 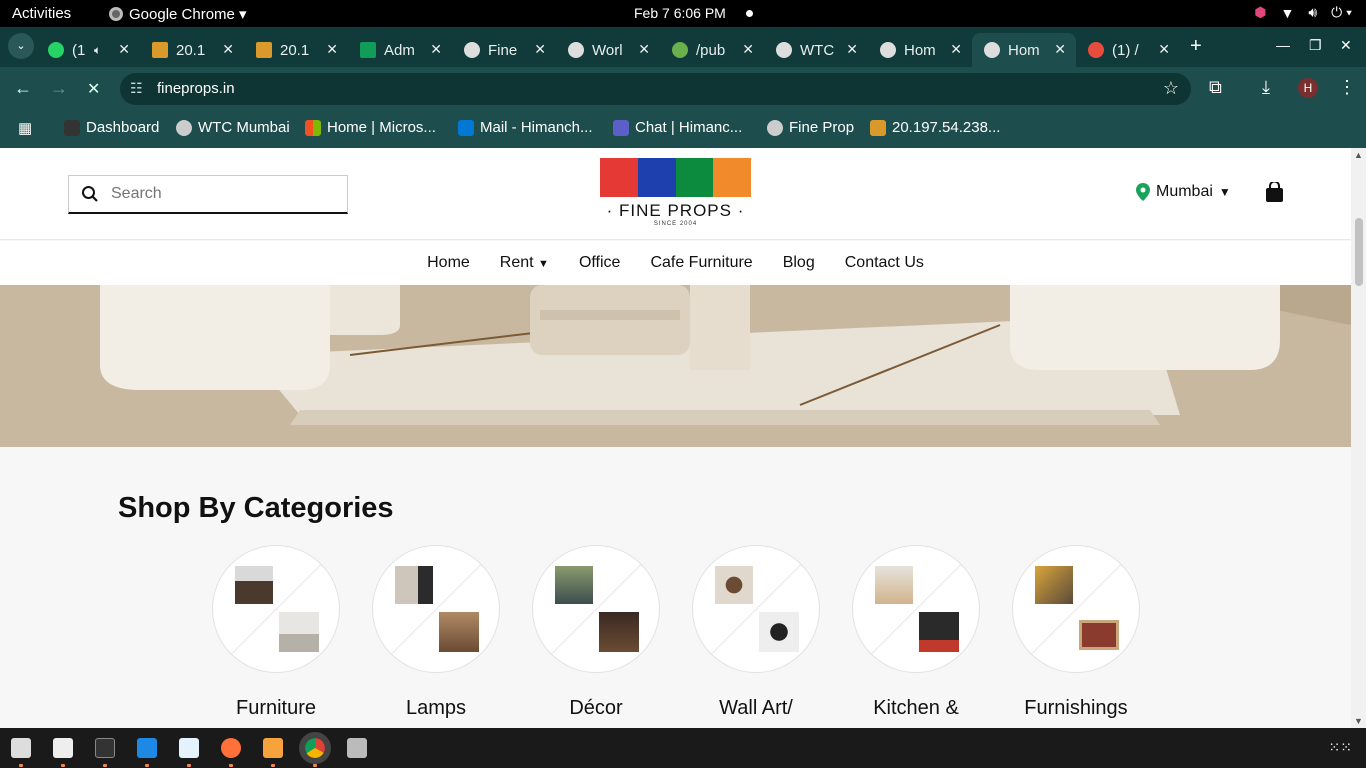 I want to click on bookmark-star-icon: ☆, so click(x=1171, y=88).